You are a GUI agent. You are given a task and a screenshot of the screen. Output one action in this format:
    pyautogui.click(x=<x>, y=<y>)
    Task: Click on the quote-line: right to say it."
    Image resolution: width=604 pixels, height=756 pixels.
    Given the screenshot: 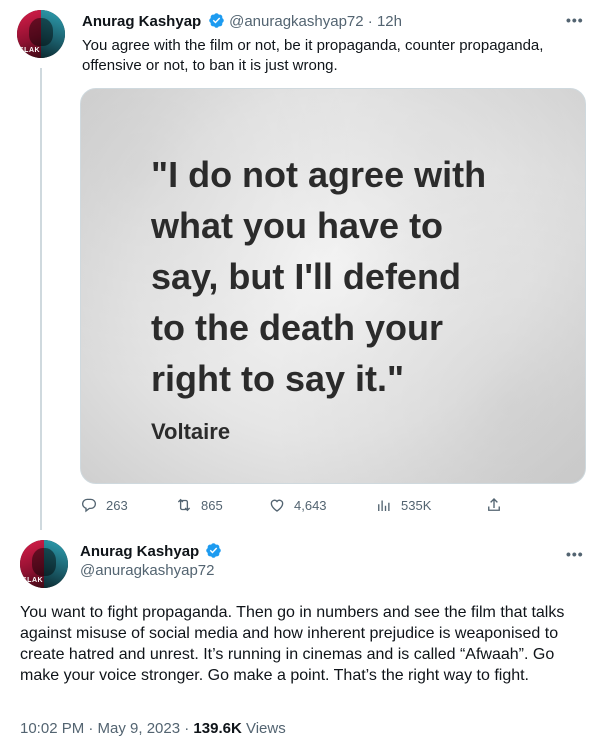 What is the action you would take?
    pyautogui.click(x=278, y=378)
    